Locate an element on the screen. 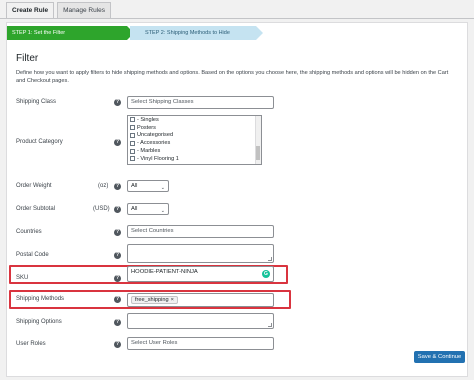 This screenshot has height=380, width=474. list-item: Uncategorised is located at coordinates (194, 136).